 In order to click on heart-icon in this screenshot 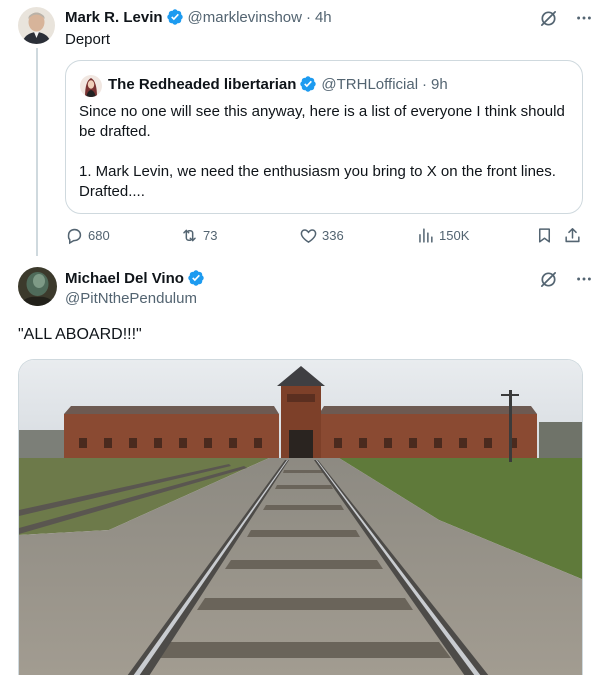, I will do `click(308, 236)`.